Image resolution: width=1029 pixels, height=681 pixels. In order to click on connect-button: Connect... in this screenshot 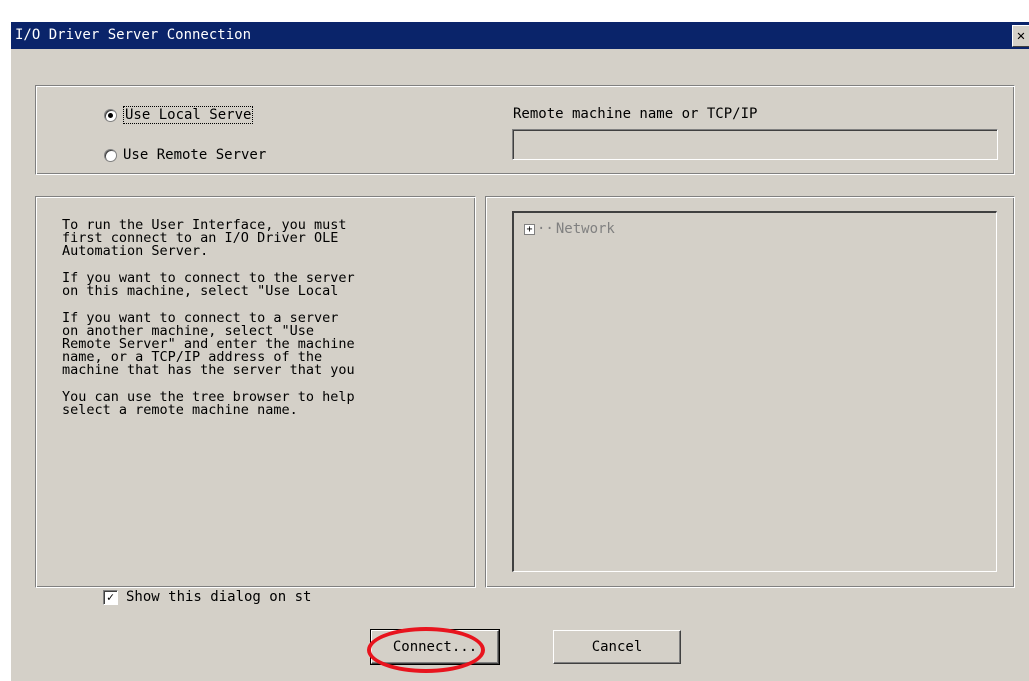, I will do `click(435, 647)`.